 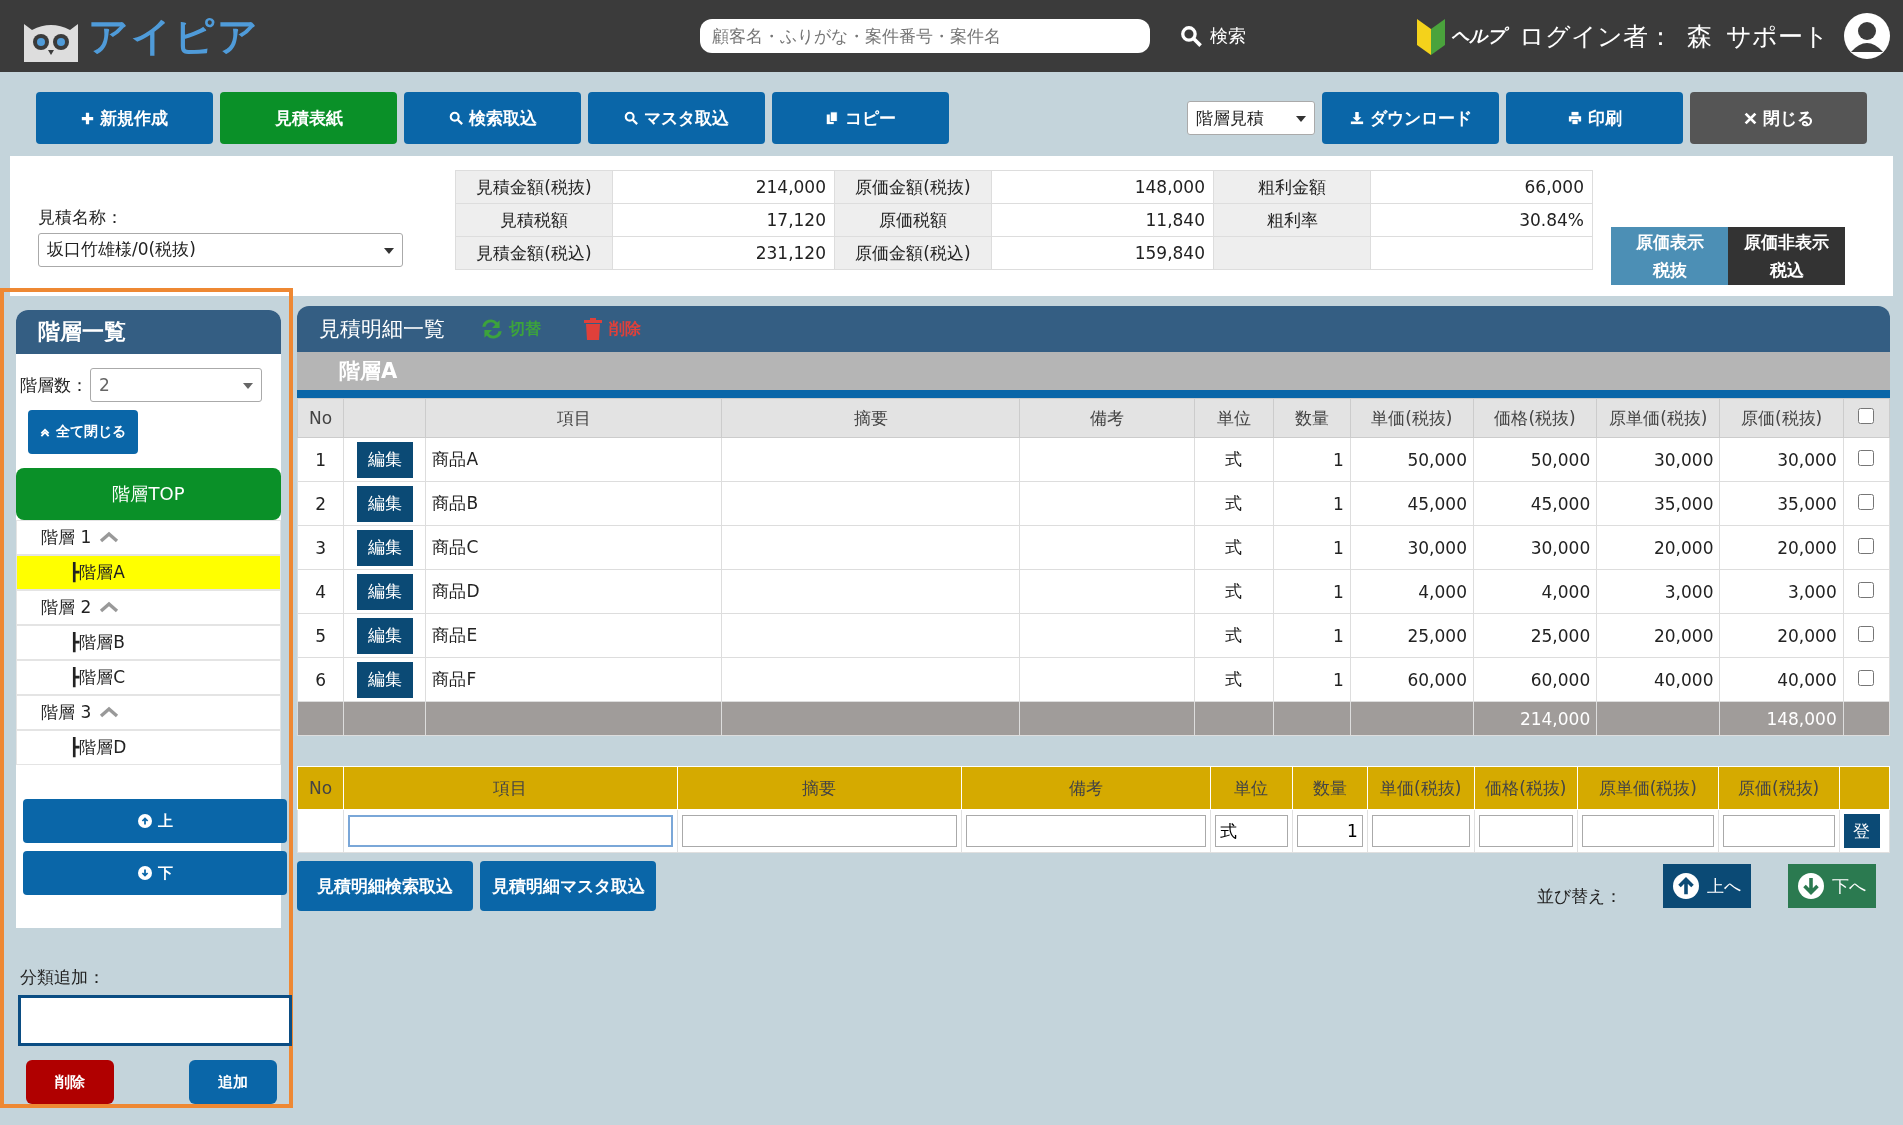 I want to click on import-button: 見積明細検索取込, so click(x=385, y=886).